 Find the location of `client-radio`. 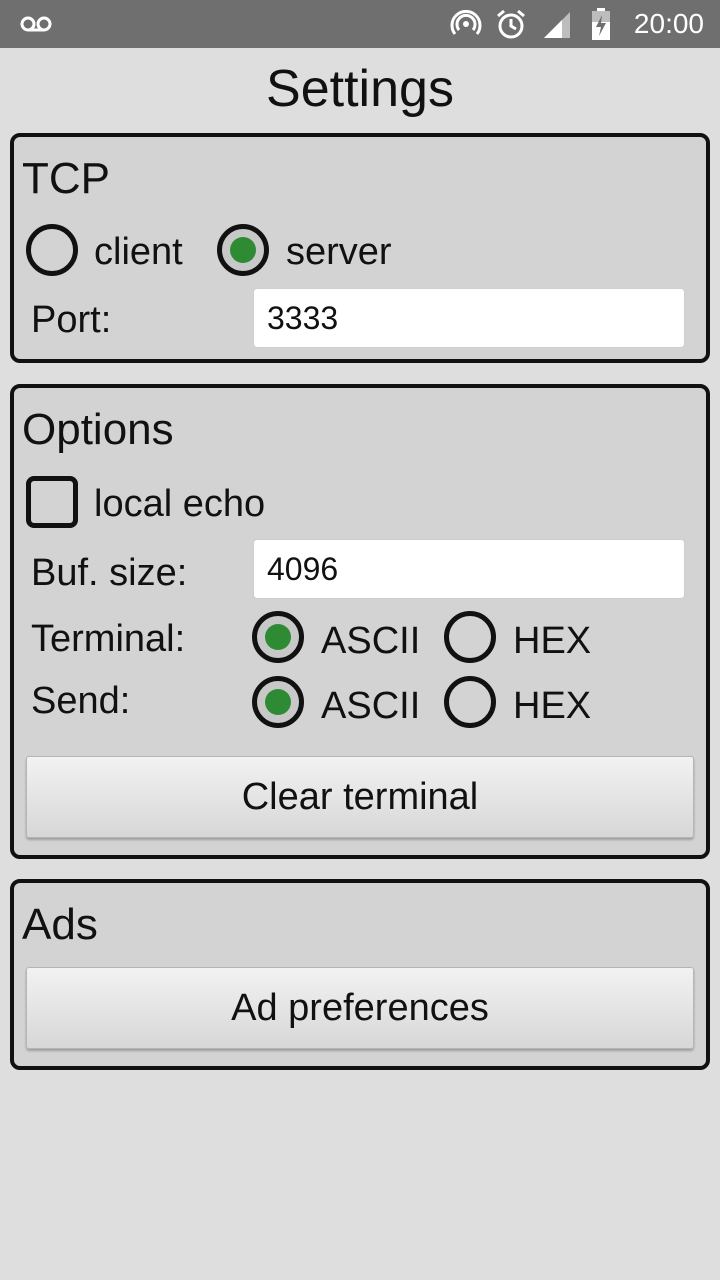

client-radio is located at coordinates (52, 250).